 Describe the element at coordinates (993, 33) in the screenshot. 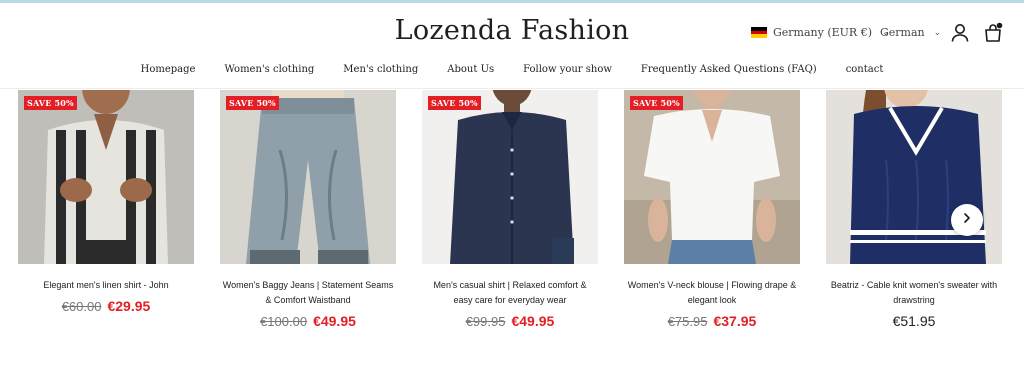

I see `cart-icon` at that location.